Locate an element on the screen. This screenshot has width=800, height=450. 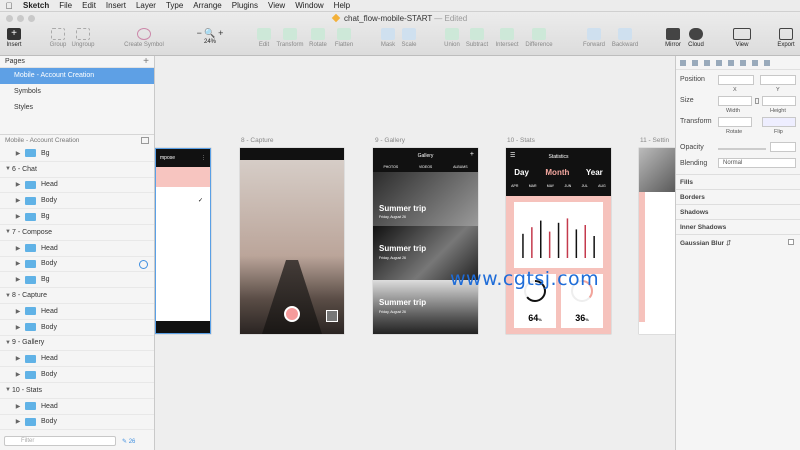
blending-select: Normal is located at coordinates (757, 163).